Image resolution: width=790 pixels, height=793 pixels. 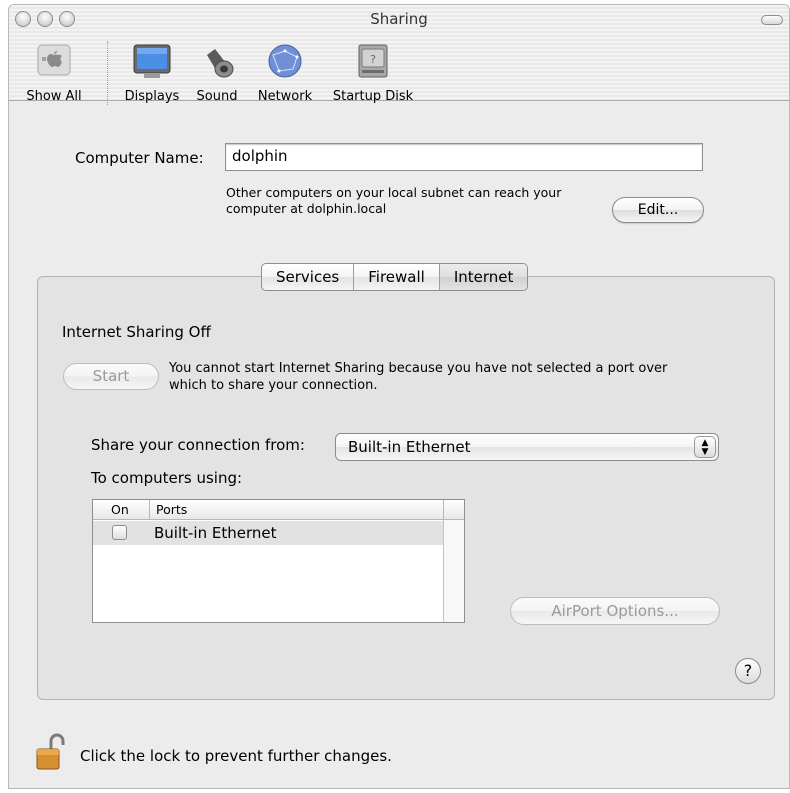 What do you see at coordinates (464, 157) in the screenshot?
I see `computer-name-field: dolphin` at bounding box center [464, 157].